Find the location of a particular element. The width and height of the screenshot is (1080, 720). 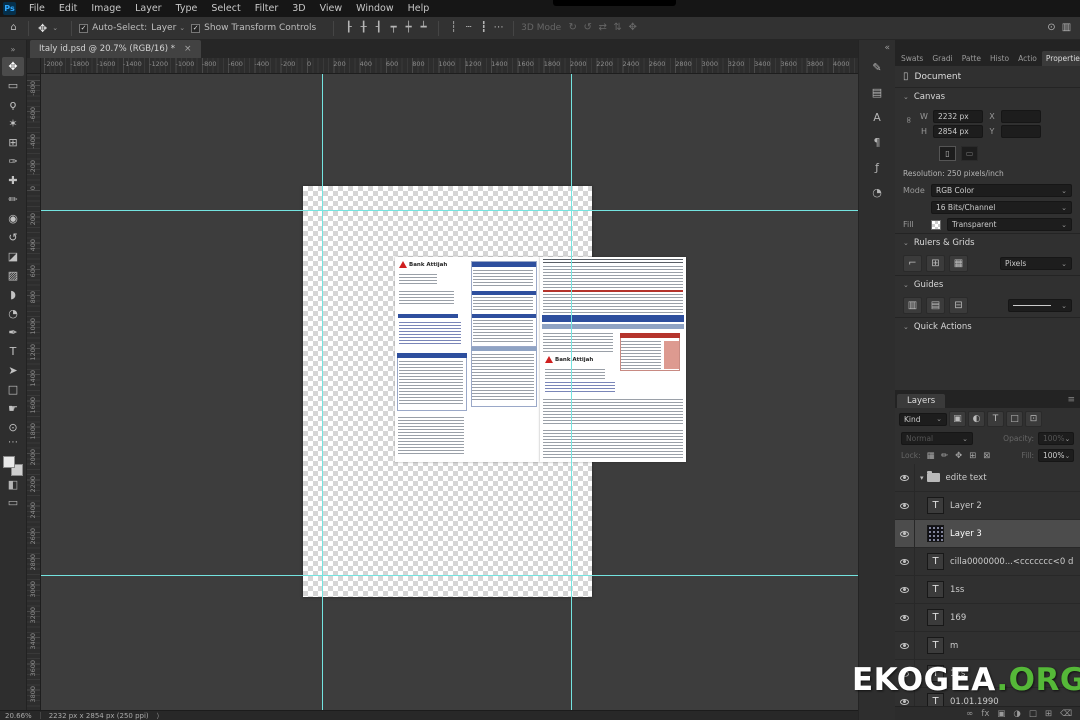

menu-item-type: Type is located at coordinates (187, 8).